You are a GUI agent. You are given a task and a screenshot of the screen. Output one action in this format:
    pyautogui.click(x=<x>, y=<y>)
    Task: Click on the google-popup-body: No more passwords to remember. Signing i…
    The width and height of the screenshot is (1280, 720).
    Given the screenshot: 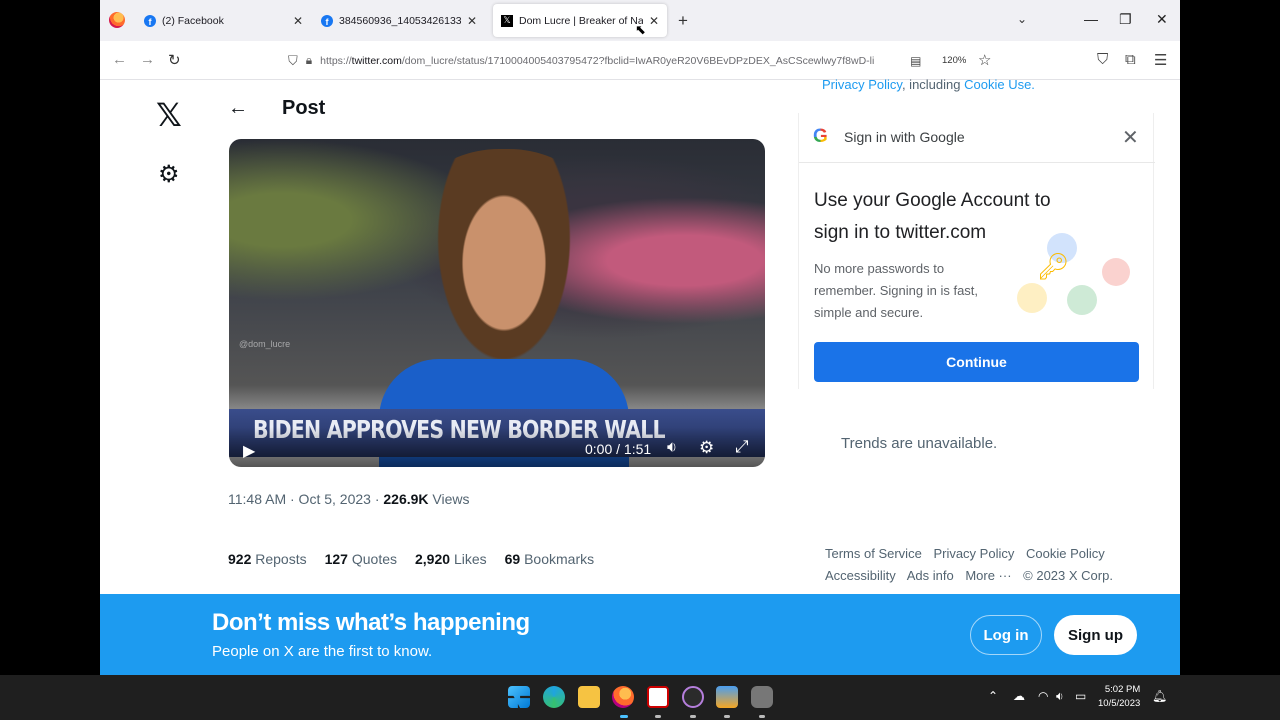 What is the action you would take?
    pyautogui.click(x=896, y=290)
    